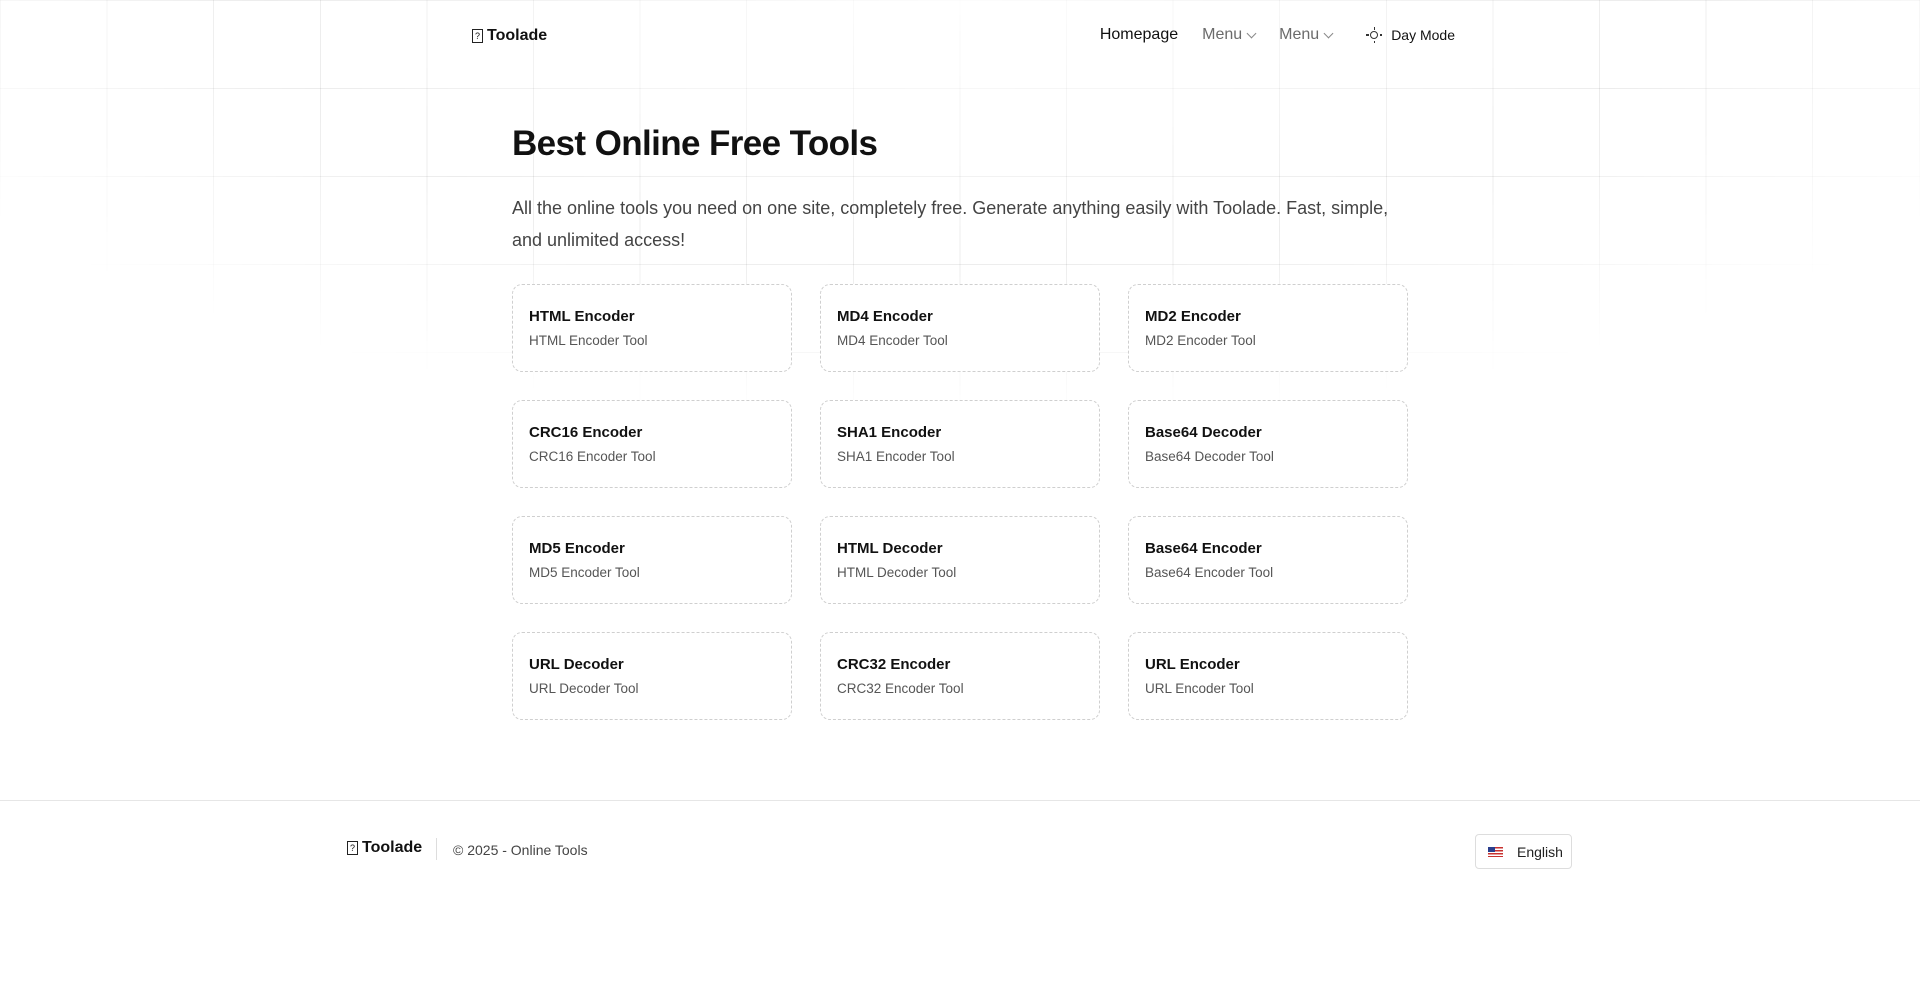  I want to click on logo-link: ? Toolade, so click(509, 36).